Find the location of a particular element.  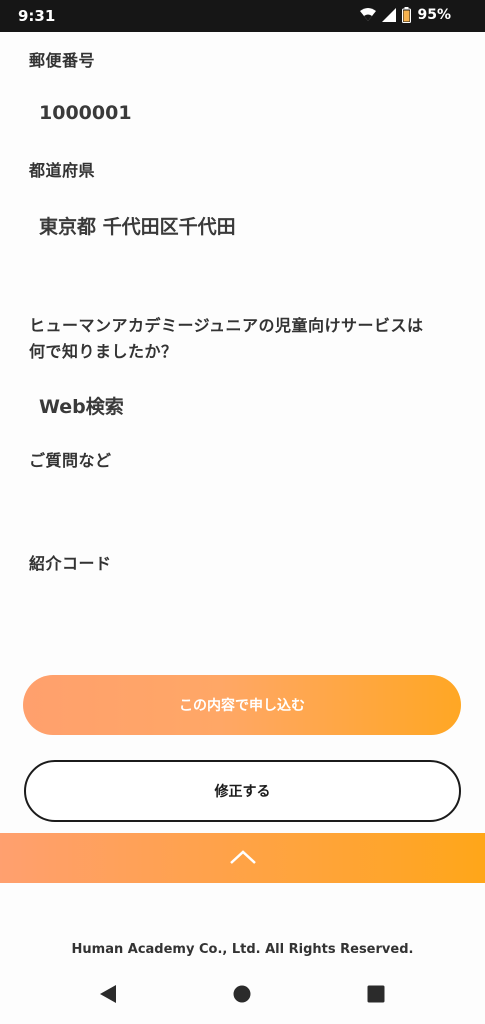

nav-recents-button is located at coordinates (376, 996).